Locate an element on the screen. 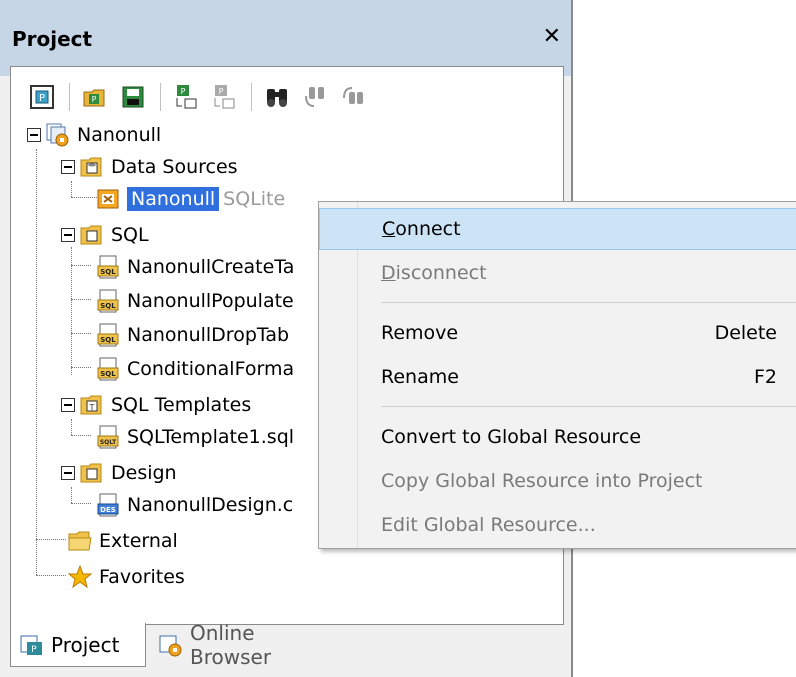  remove-from-project-icon: P is located at coordinates (224, 97).